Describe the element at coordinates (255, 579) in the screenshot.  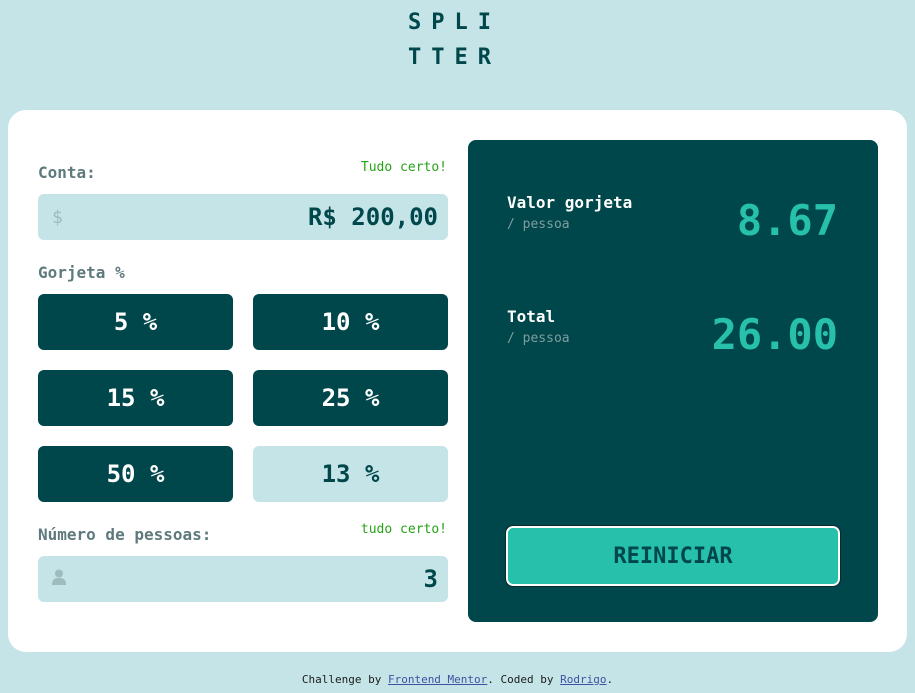
I see `people-input` at that location.